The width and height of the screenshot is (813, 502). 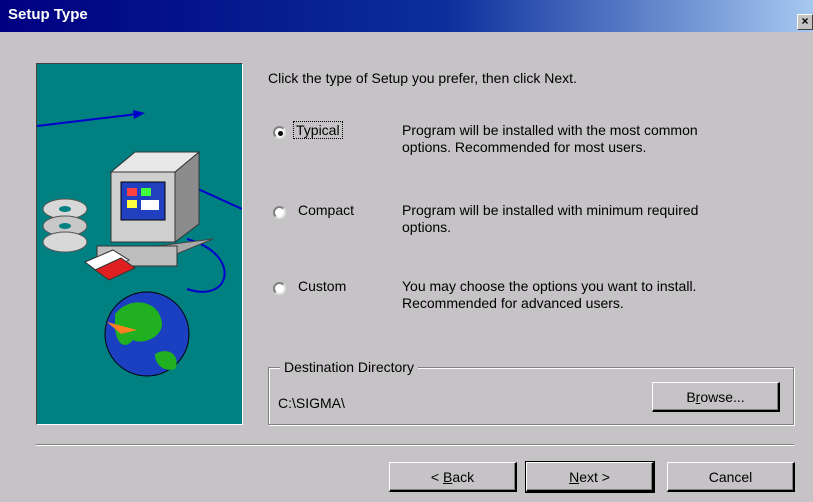 What do you see at coordinates (349, 367) in the screenshot?
I see `destination-directory-legend: Destination Directory` at bounding box center [349, 367].